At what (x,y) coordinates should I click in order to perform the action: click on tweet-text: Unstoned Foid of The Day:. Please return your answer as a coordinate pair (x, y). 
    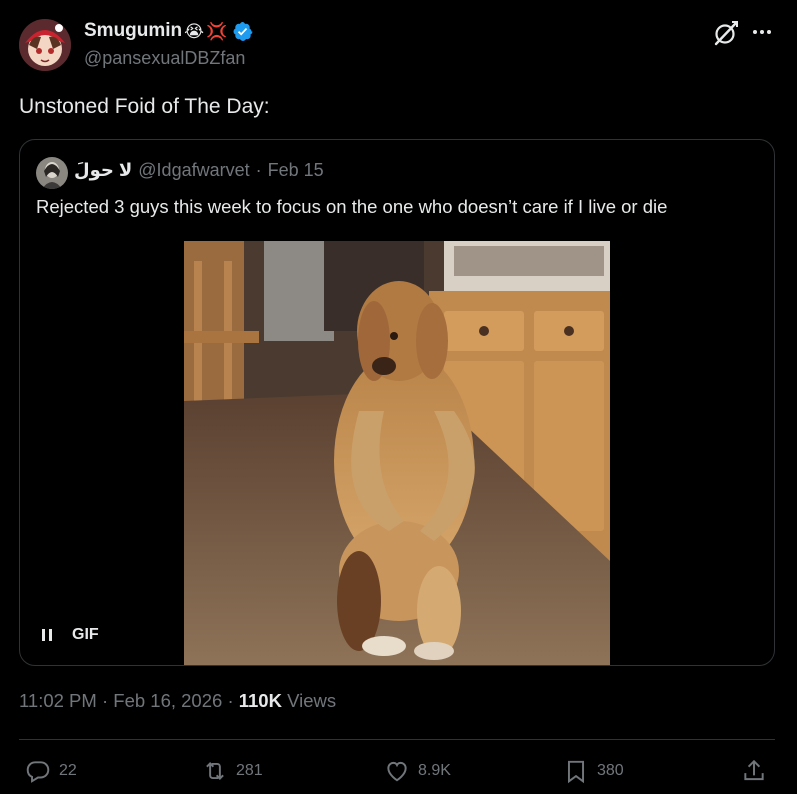
    Looking at the image, I should click on (144, 106).